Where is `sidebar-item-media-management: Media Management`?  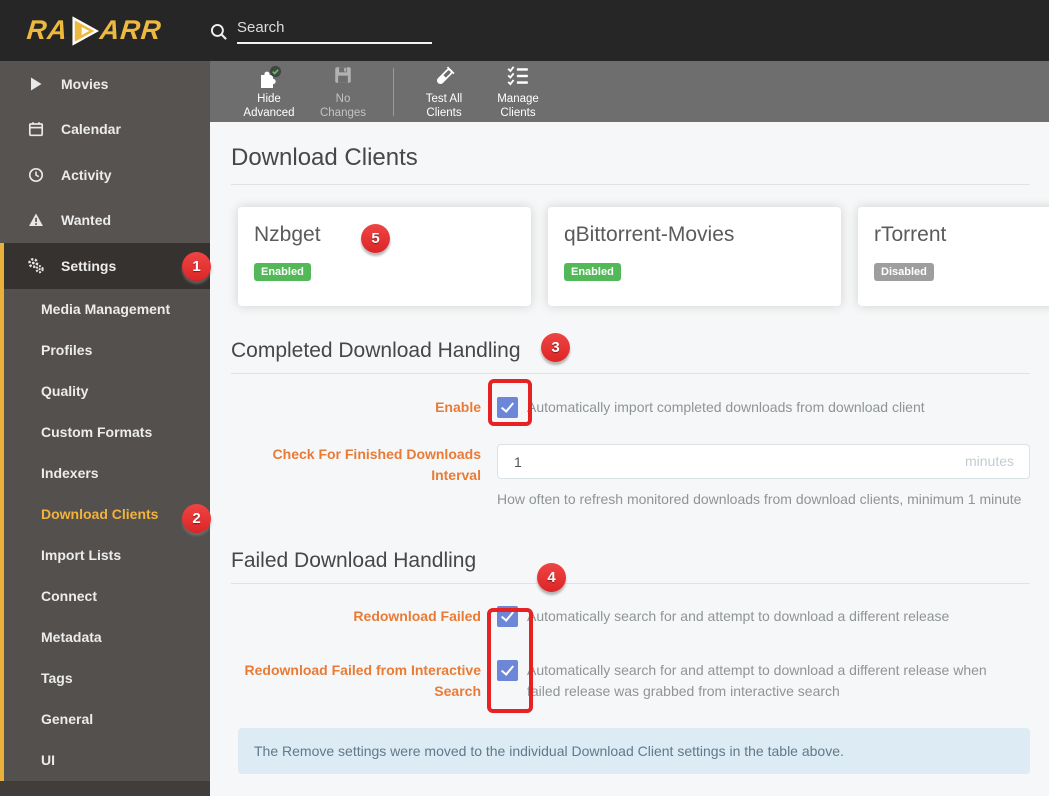
sidebar-item-media-management: Media Management is located at coordinates (107, 309).